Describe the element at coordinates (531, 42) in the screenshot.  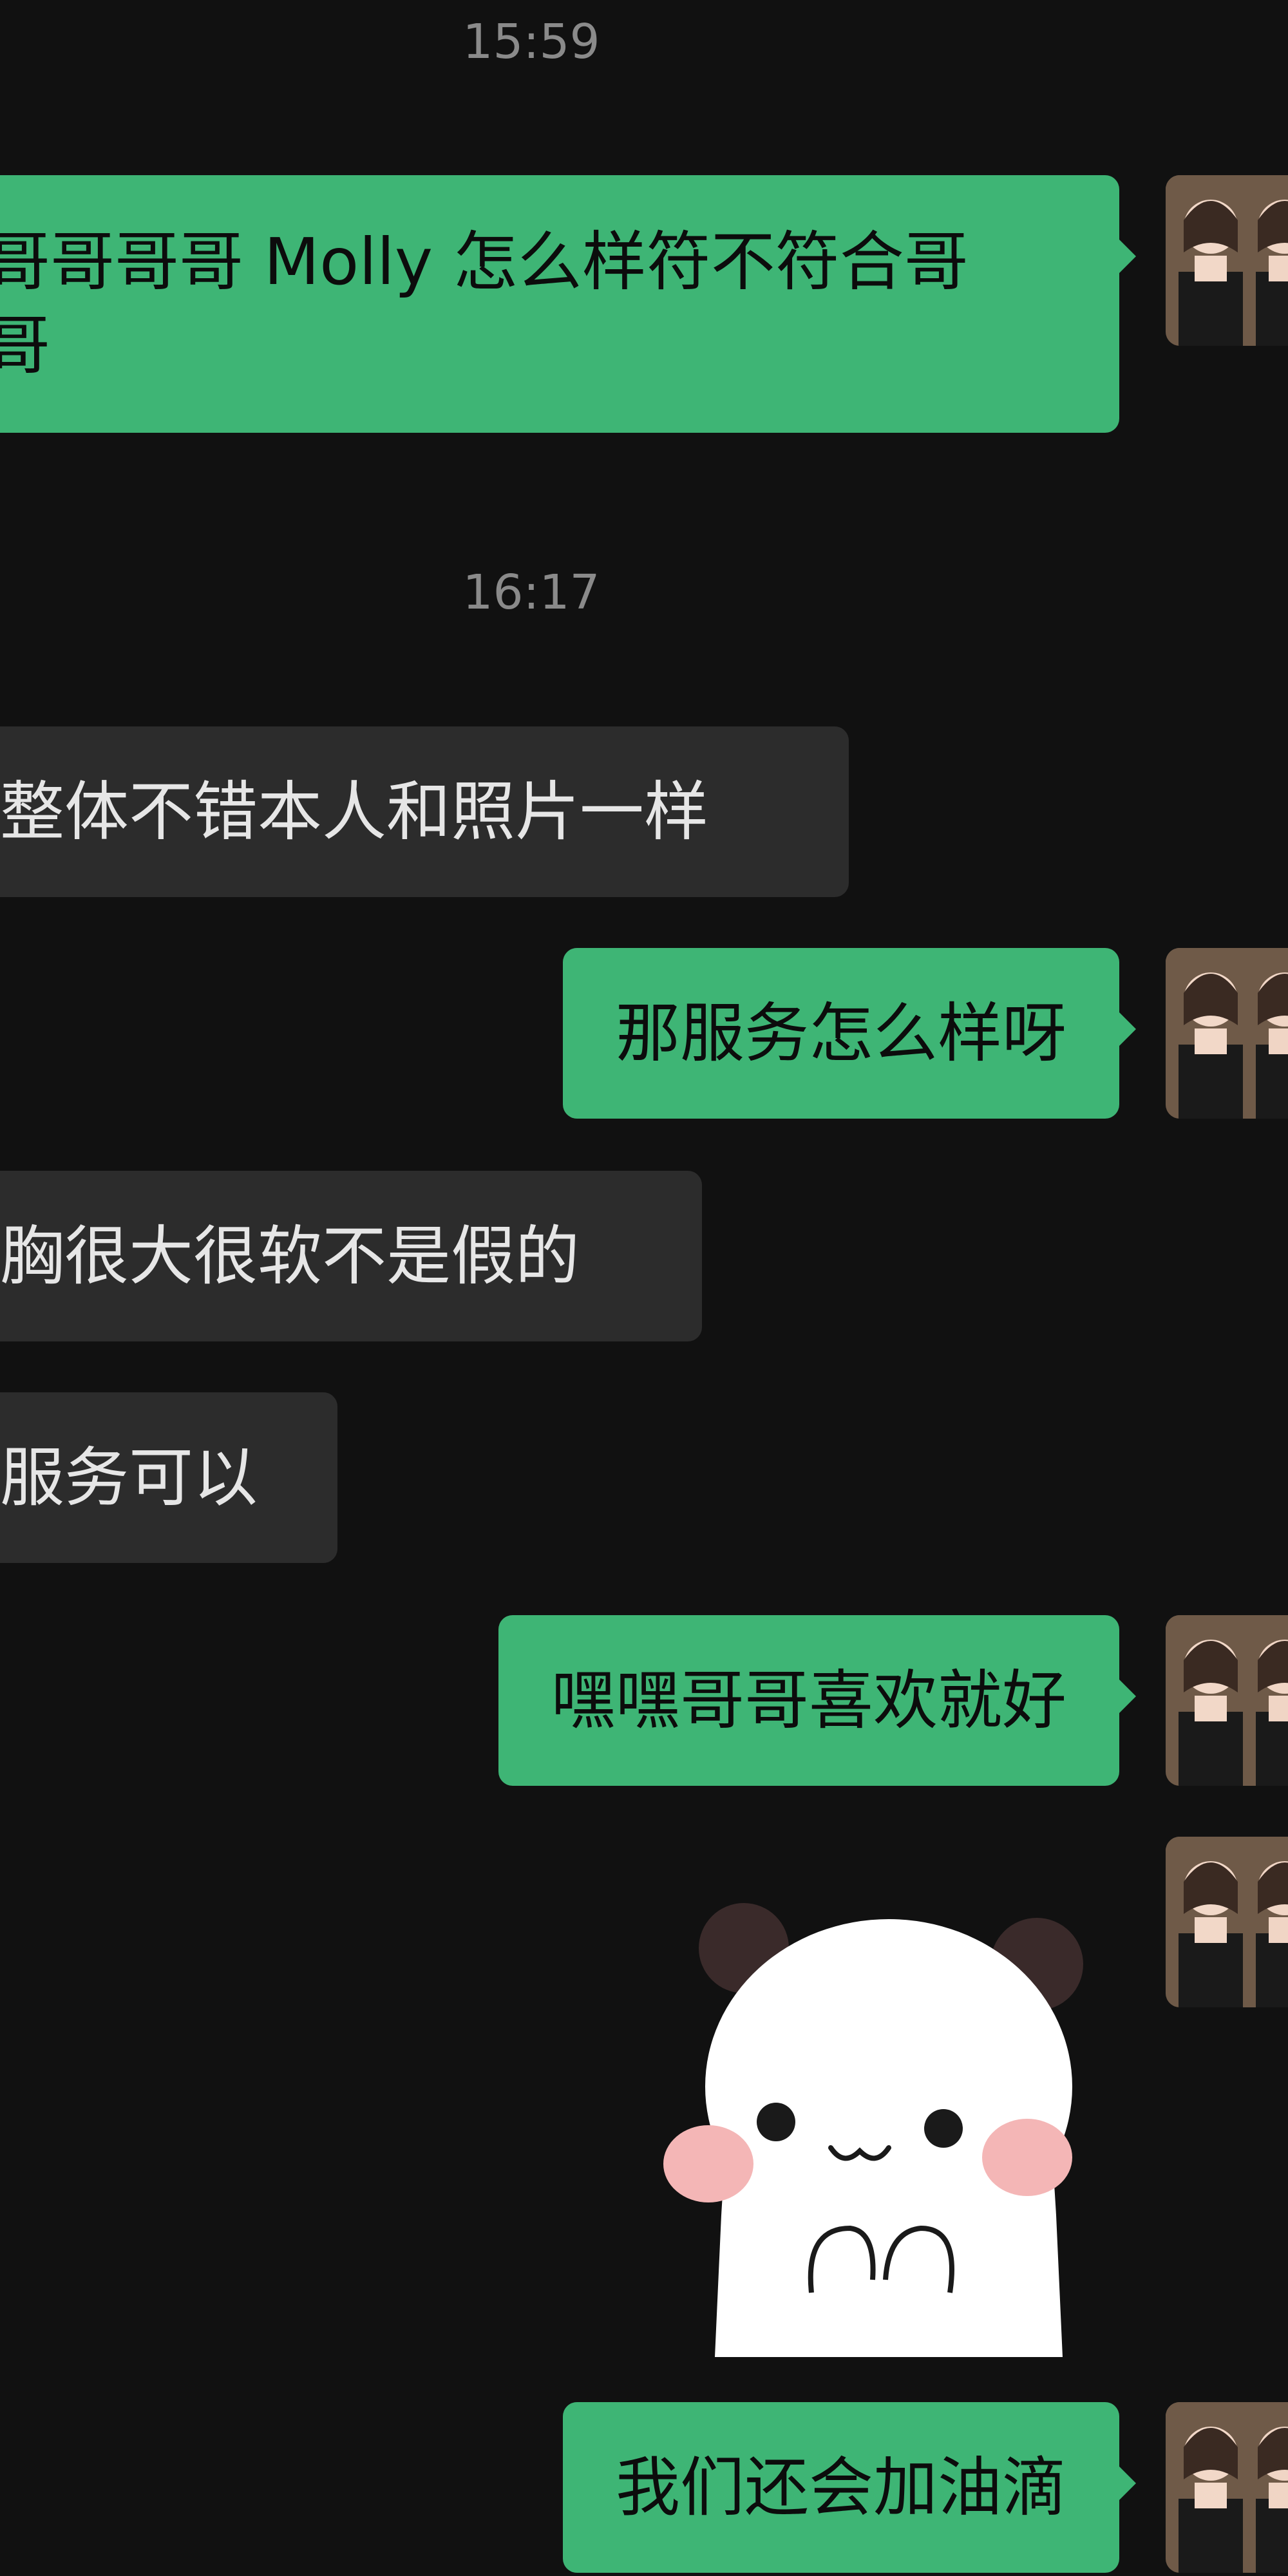
I see `timestamp: 15:59` at that location.